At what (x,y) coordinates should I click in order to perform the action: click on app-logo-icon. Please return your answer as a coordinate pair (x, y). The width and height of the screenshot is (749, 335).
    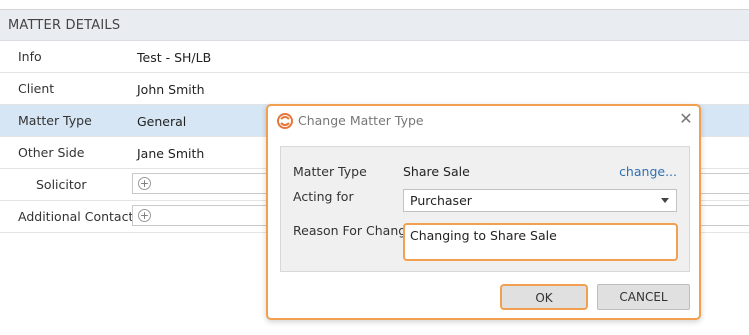
    Looking at the image, I should click on (285, 121).